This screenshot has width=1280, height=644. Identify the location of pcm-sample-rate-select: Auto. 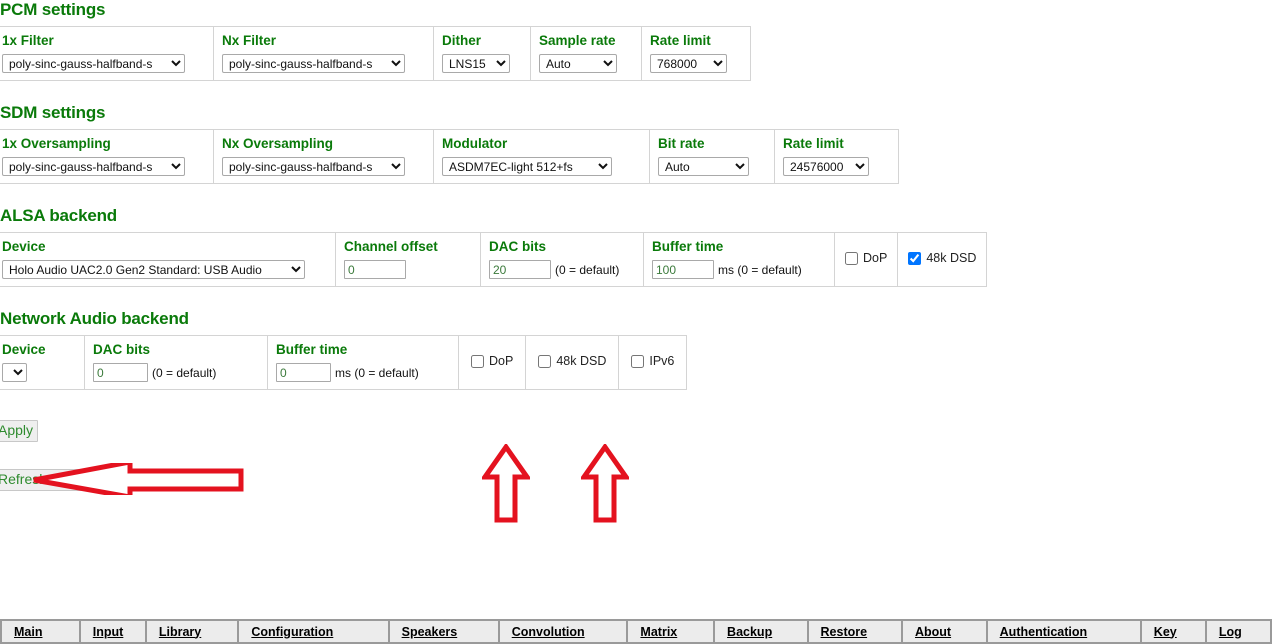
(578, 63).